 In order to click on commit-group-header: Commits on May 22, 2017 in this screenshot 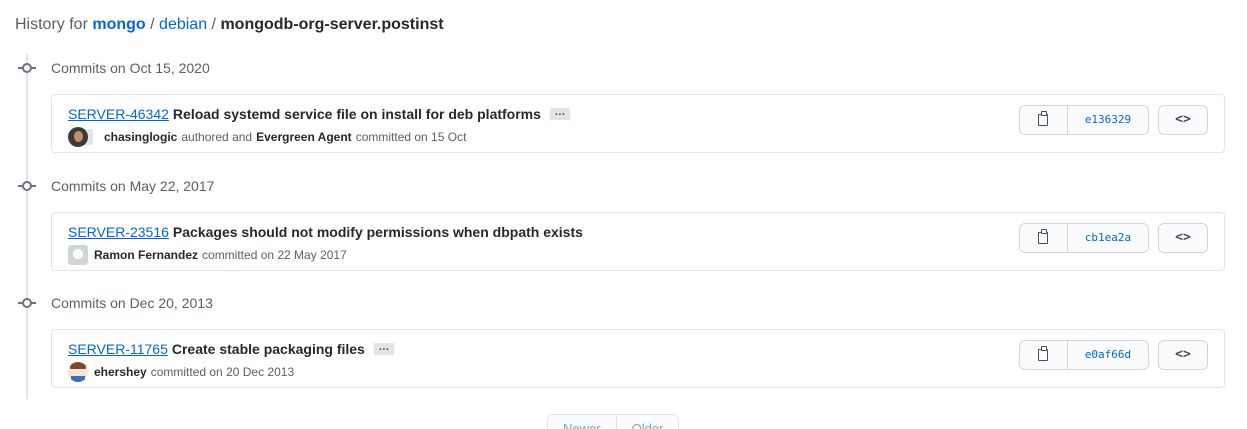, I will do `click(116, 186)`.